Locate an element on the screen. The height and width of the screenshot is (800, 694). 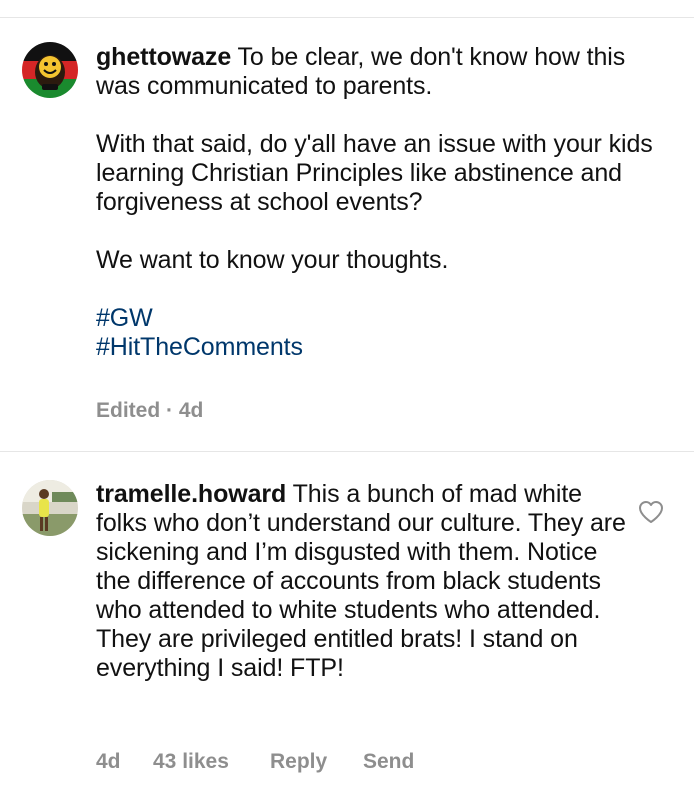
comment-meta: Edited · 4d is located at coordinates (149, 411).